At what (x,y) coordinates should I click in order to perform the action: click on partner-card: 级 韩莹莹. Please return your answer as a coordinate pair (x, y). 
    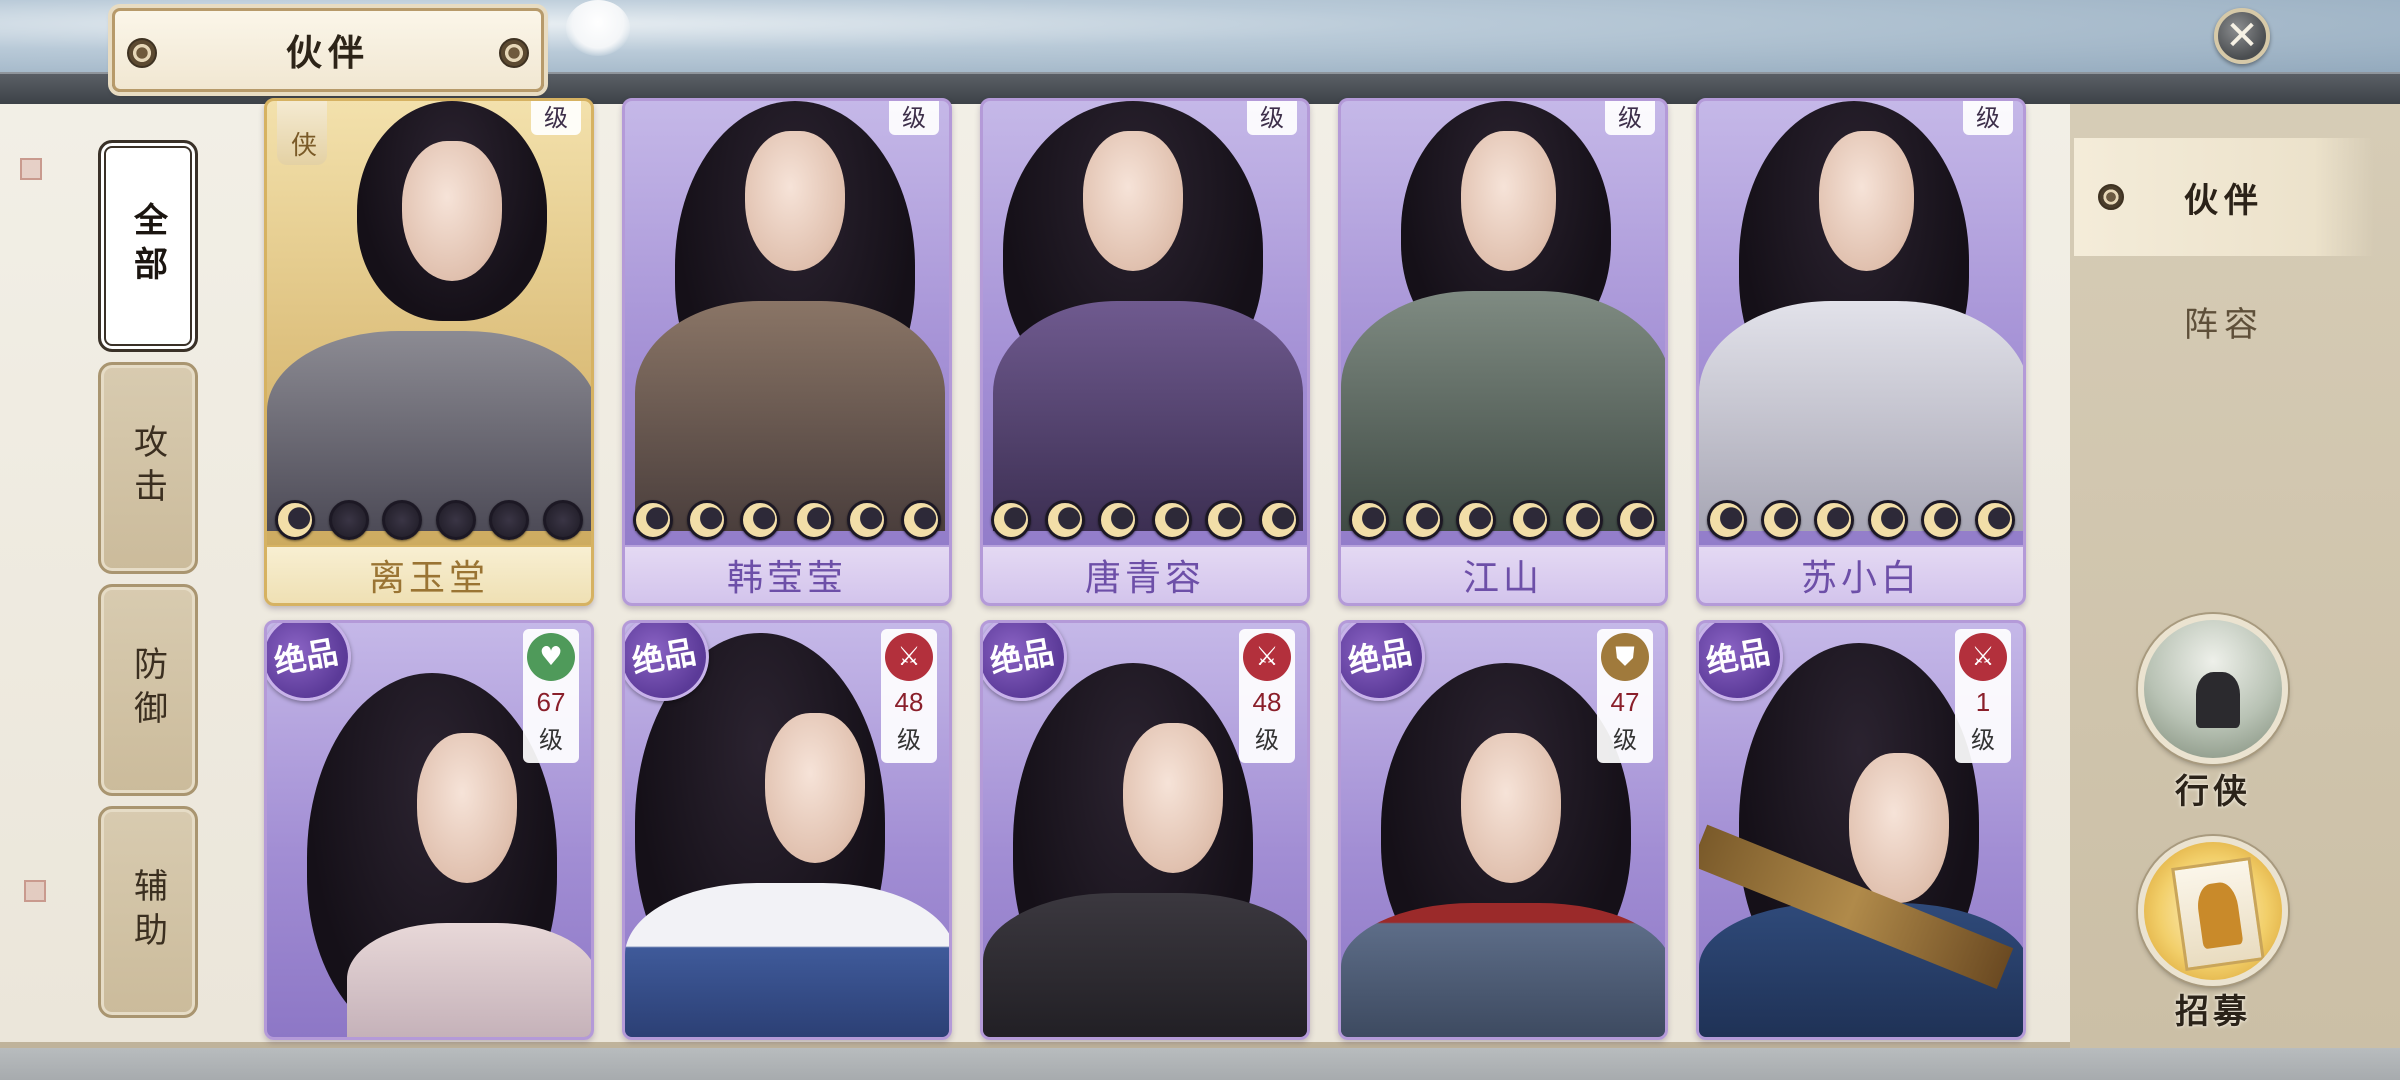
    Looking at the image, I should click on (787, 352).